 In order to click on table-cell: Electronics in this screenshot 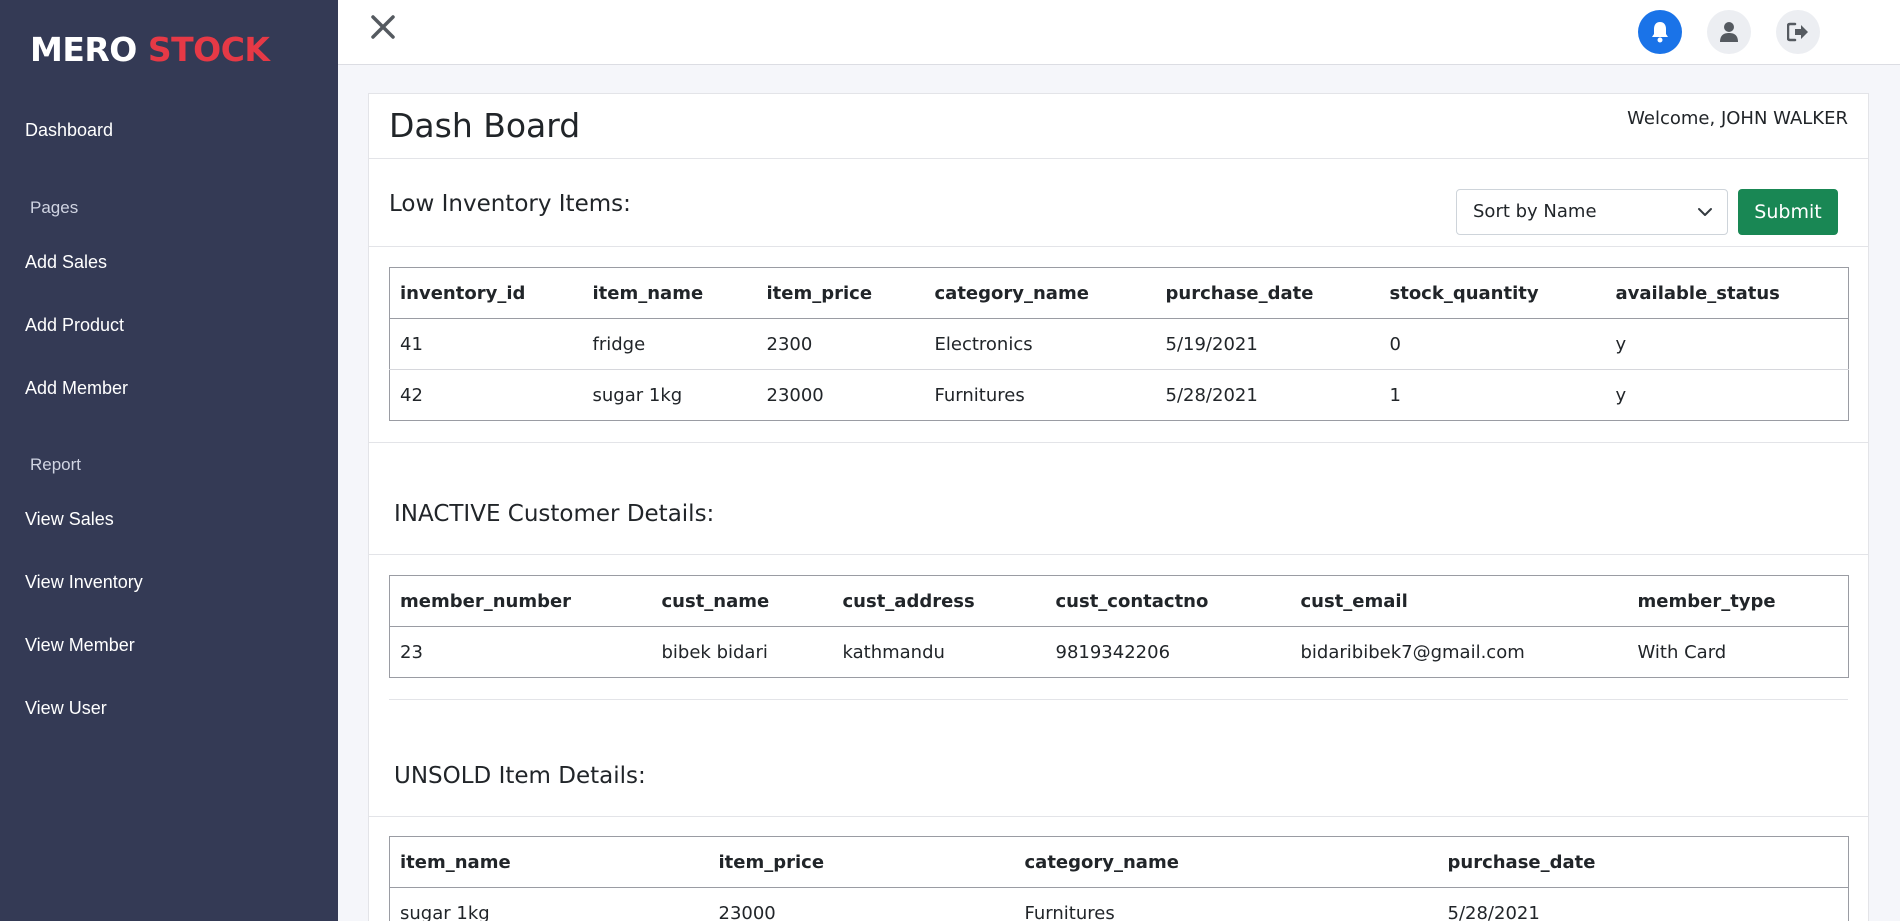, I will do `click(1040, 344)`.